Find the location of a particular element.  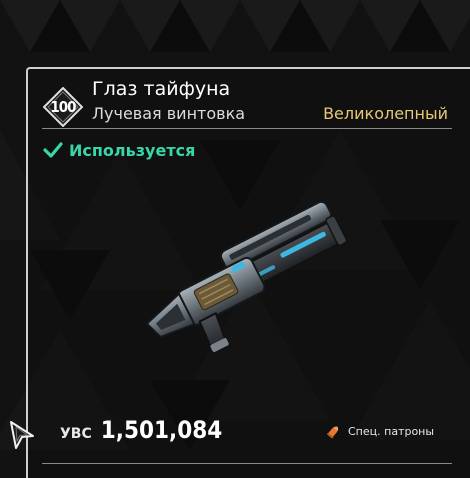

price-display: УВС 1,501,084 is located at coordinates (141, 432).